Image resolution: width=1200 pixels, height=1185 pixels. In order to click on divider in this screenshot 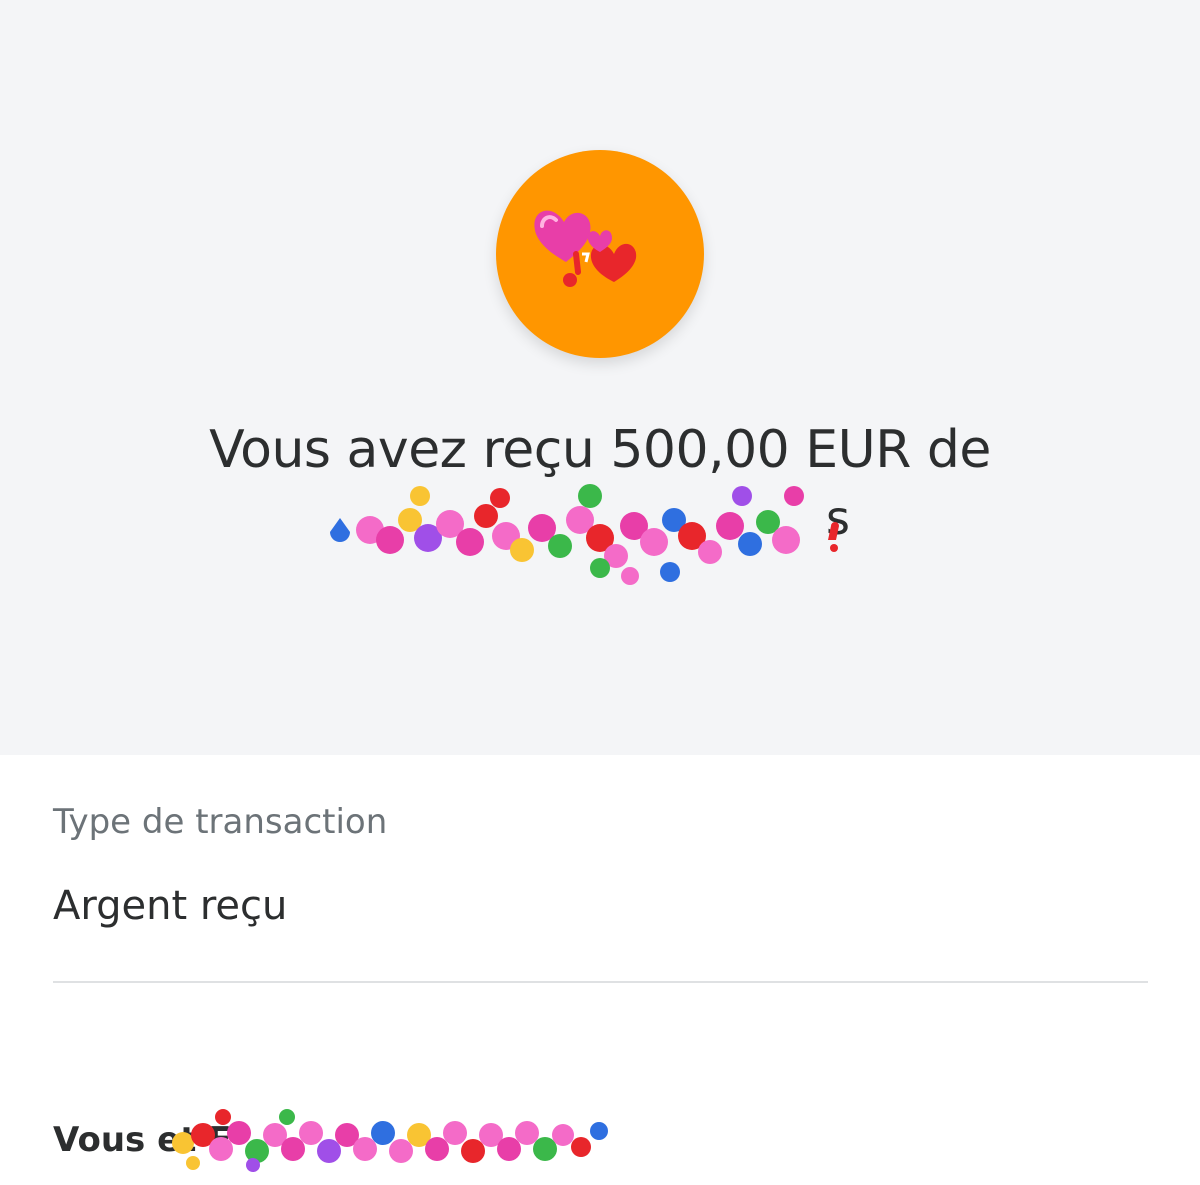, I will do `click(600, 982)`.